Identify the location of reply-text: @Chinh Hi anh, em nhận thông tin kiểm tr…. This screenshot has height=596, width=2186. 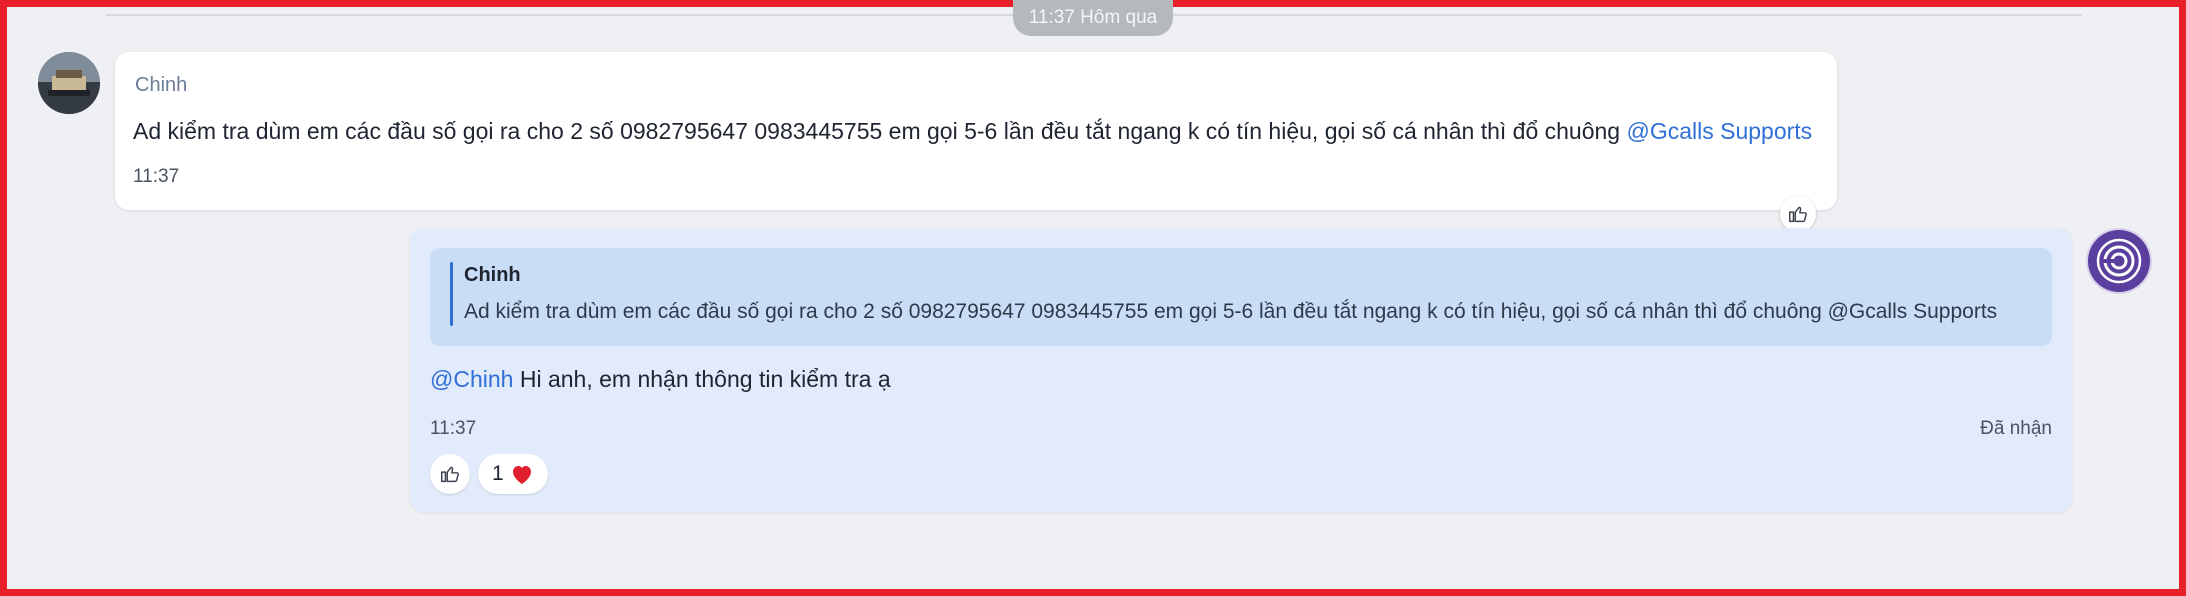
(660, 379).